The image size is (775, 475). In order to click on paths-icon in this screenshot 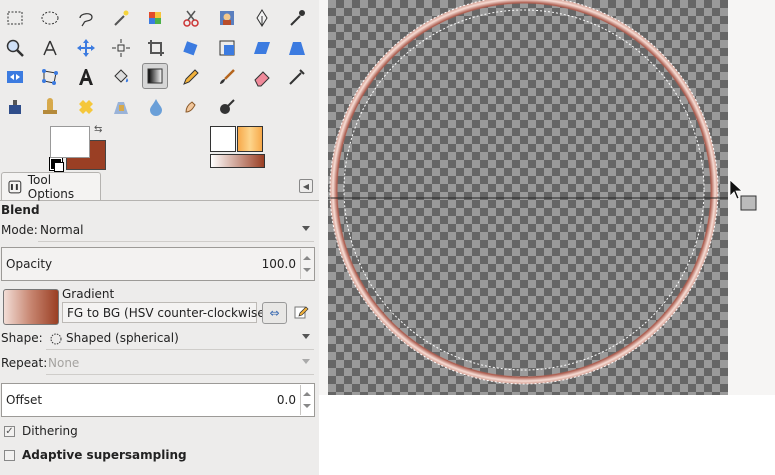, I will do `click(262, 18)`.